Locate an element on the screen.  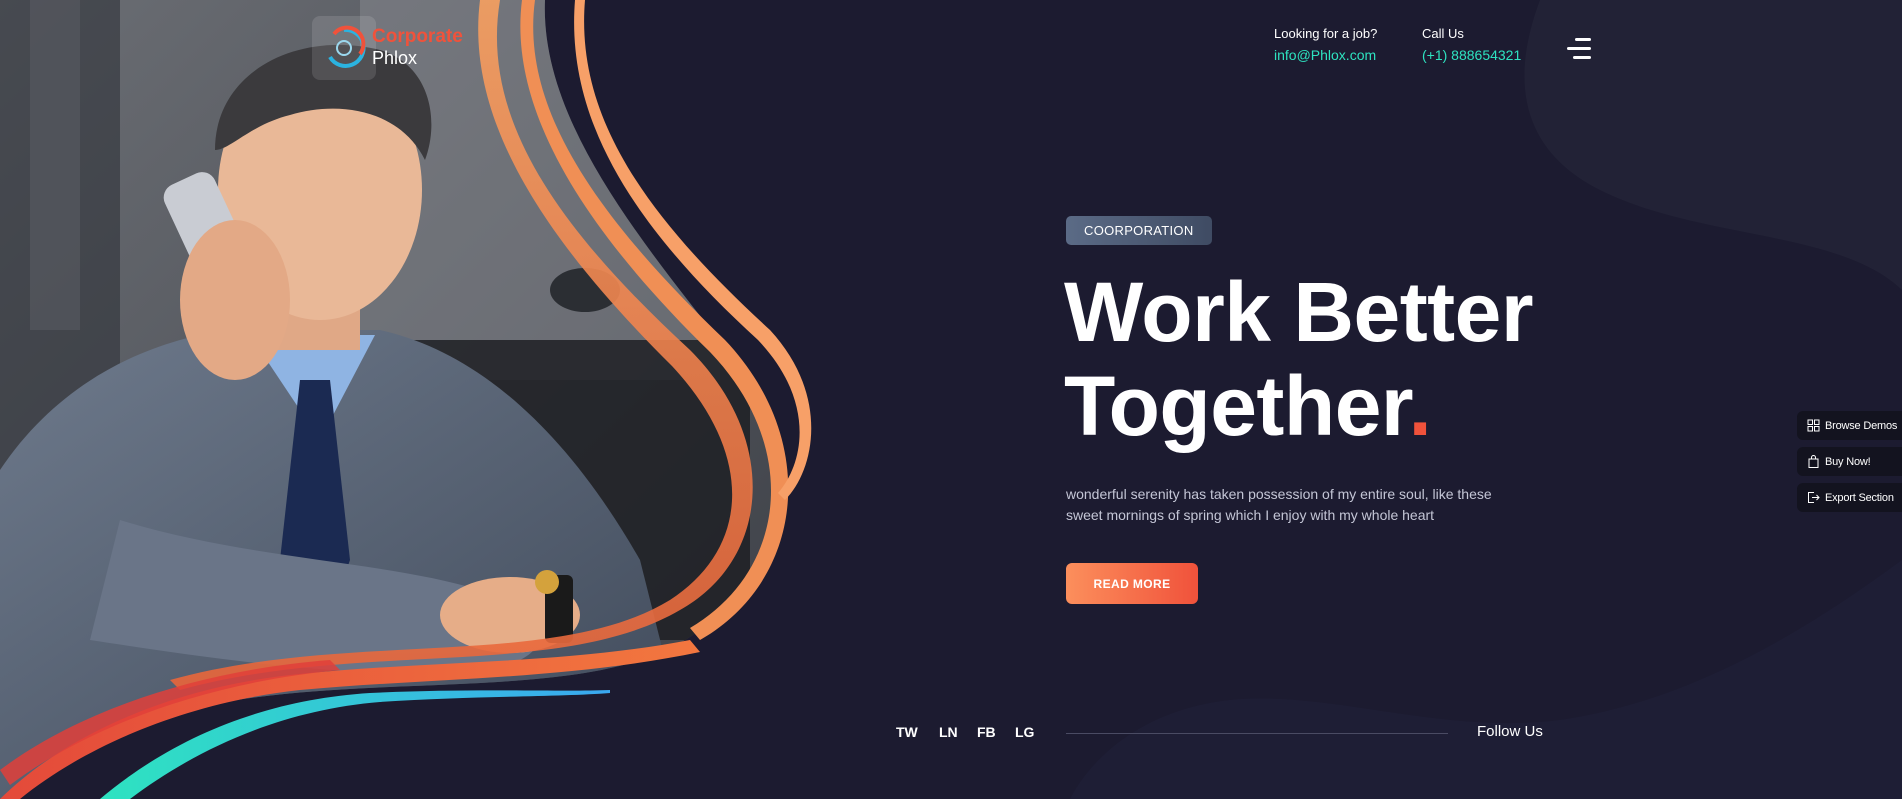
browse-demos-label: Browse Demos is located at coordinates (1861, 425).